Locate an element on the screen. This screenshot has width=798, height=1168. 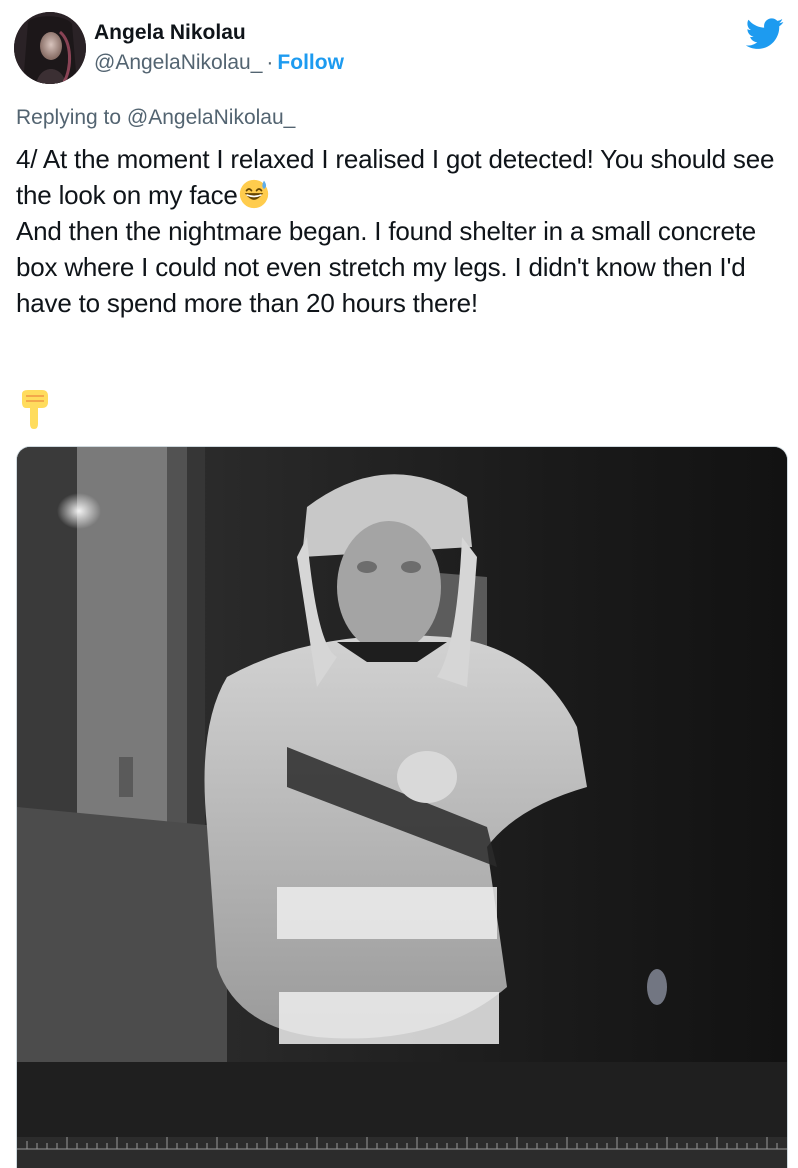
follow-button: Follow is located at coordinates (310, 62).